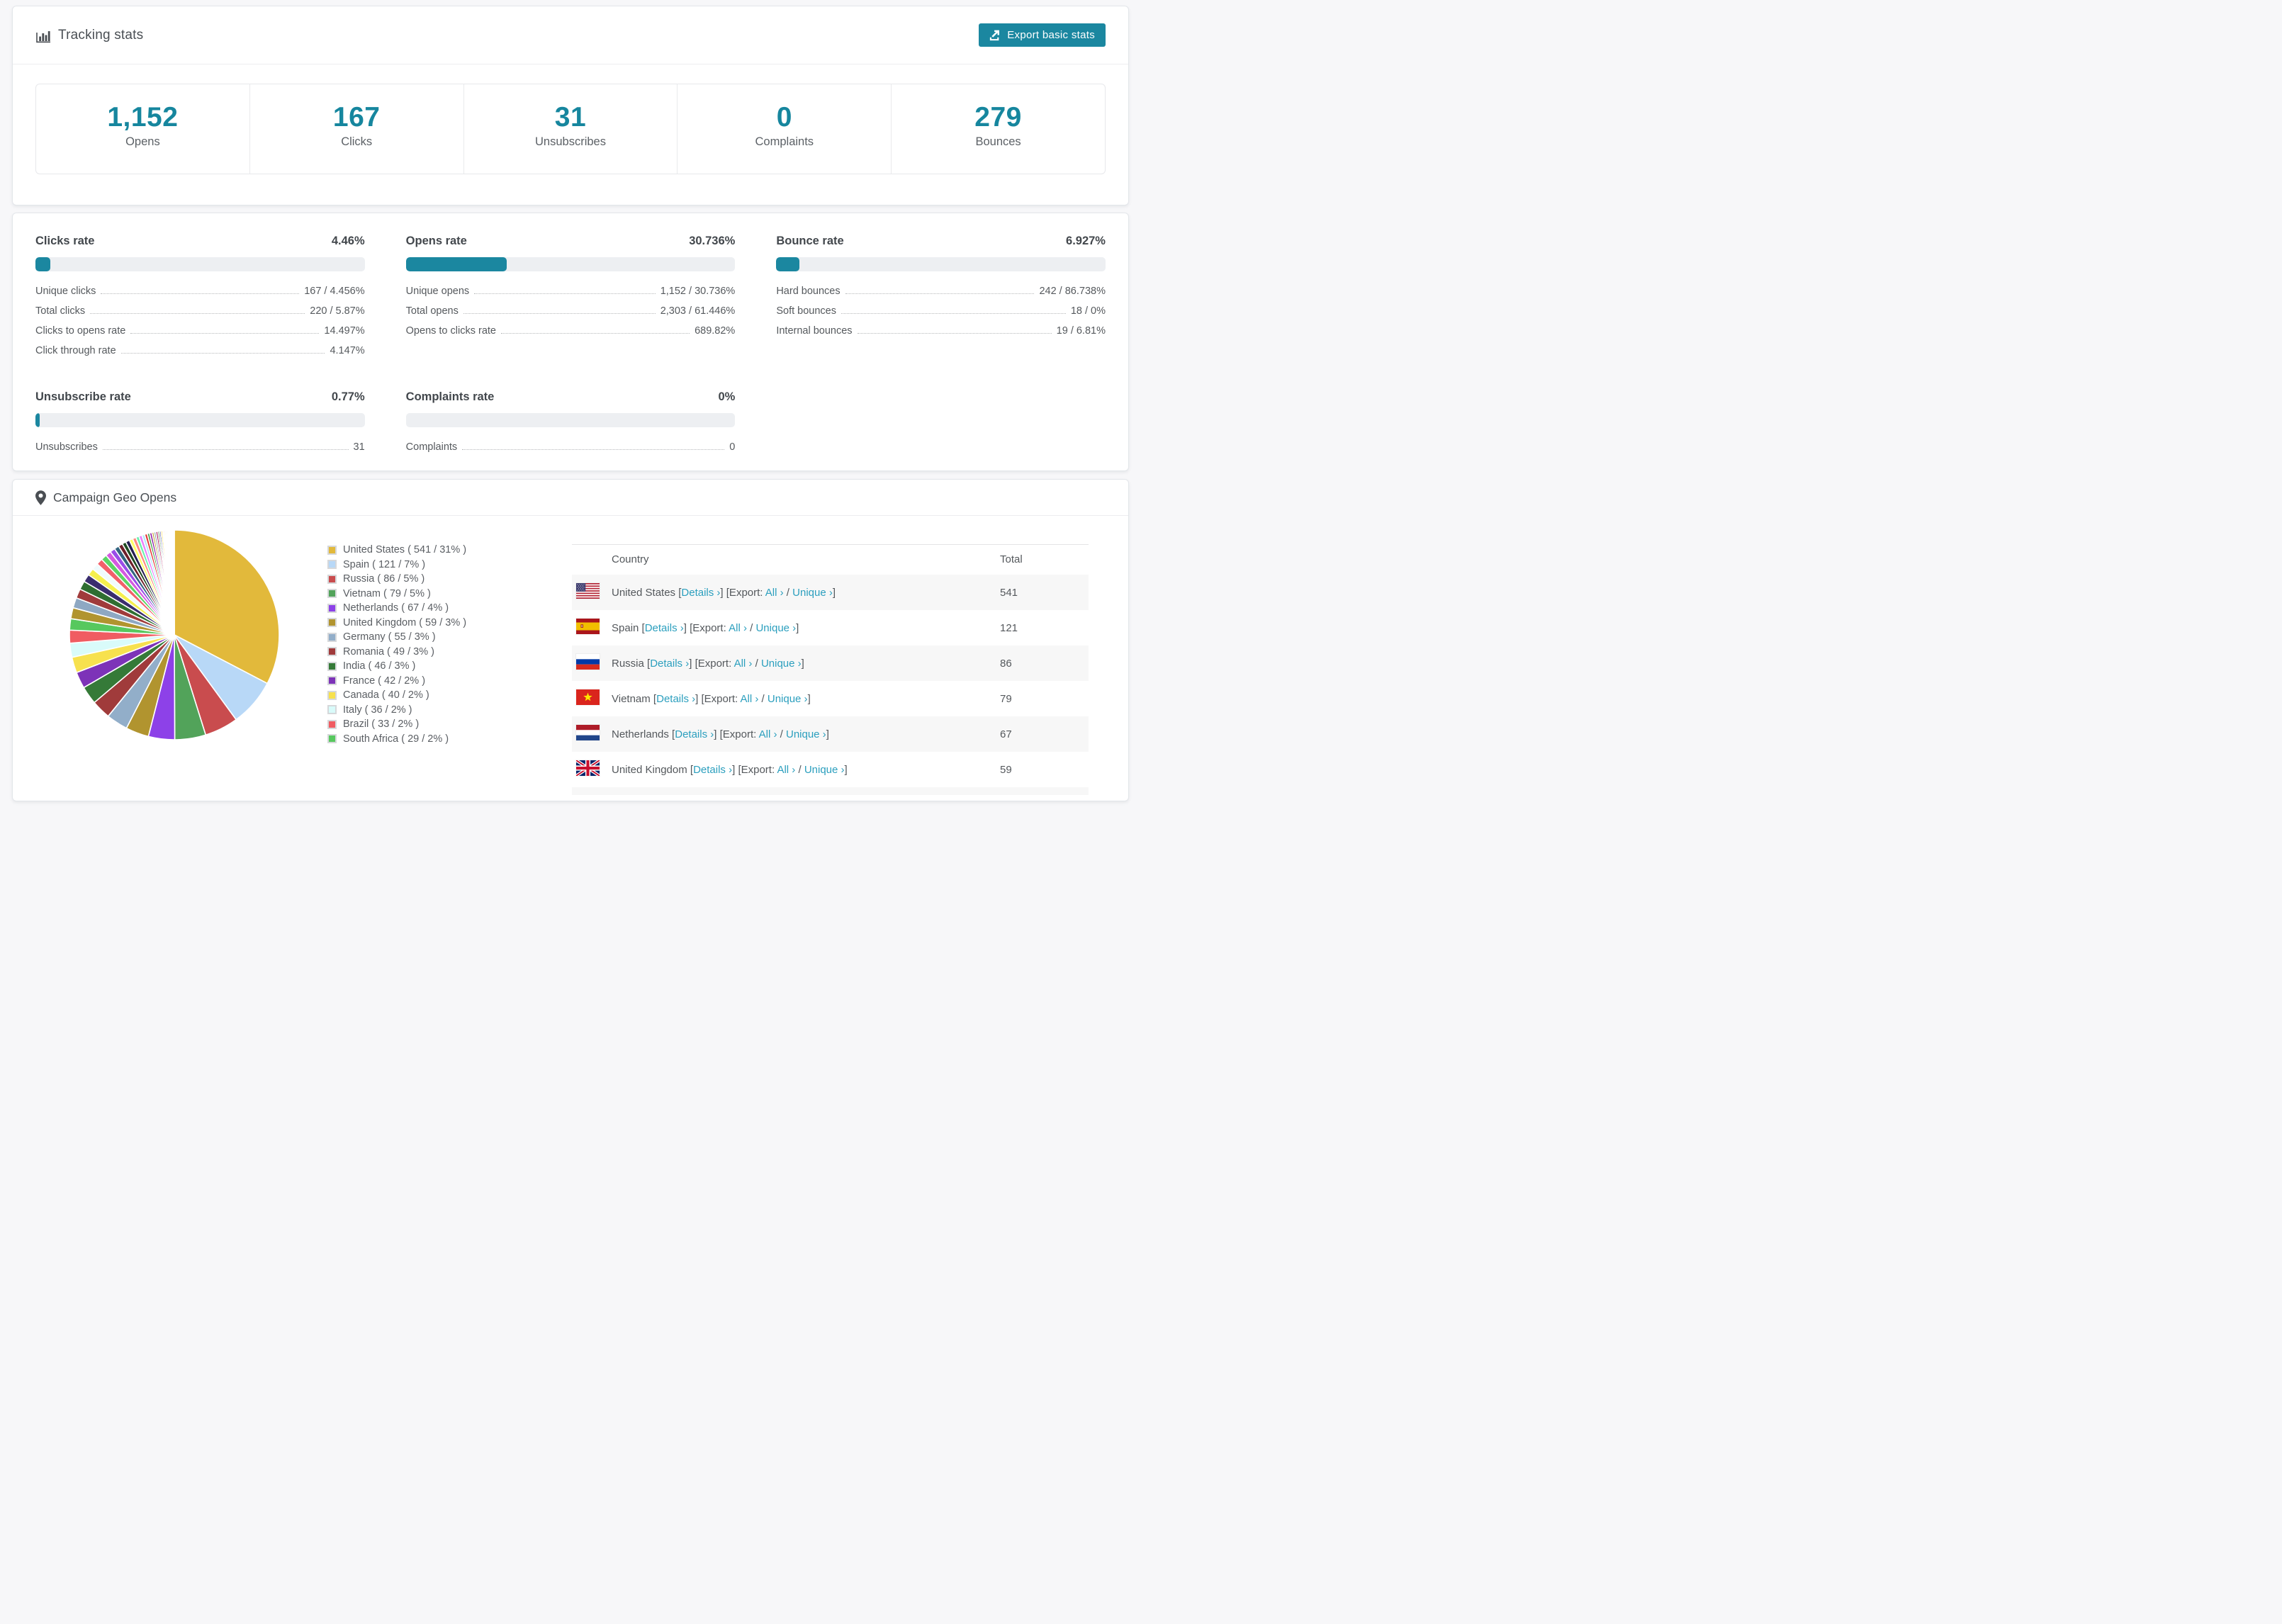 The height and width of the screenshot is (1624, 2282). I want to click on legend-item-united-kingdom: United Kingdom ( 59 / 3% ), so click(449, 623).